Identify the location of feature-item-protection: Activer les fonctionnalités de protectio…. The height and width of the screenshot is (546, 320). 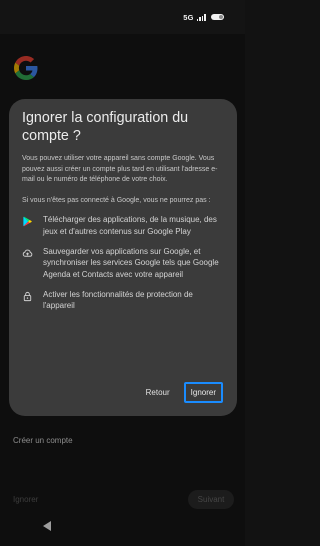
(123, 300).